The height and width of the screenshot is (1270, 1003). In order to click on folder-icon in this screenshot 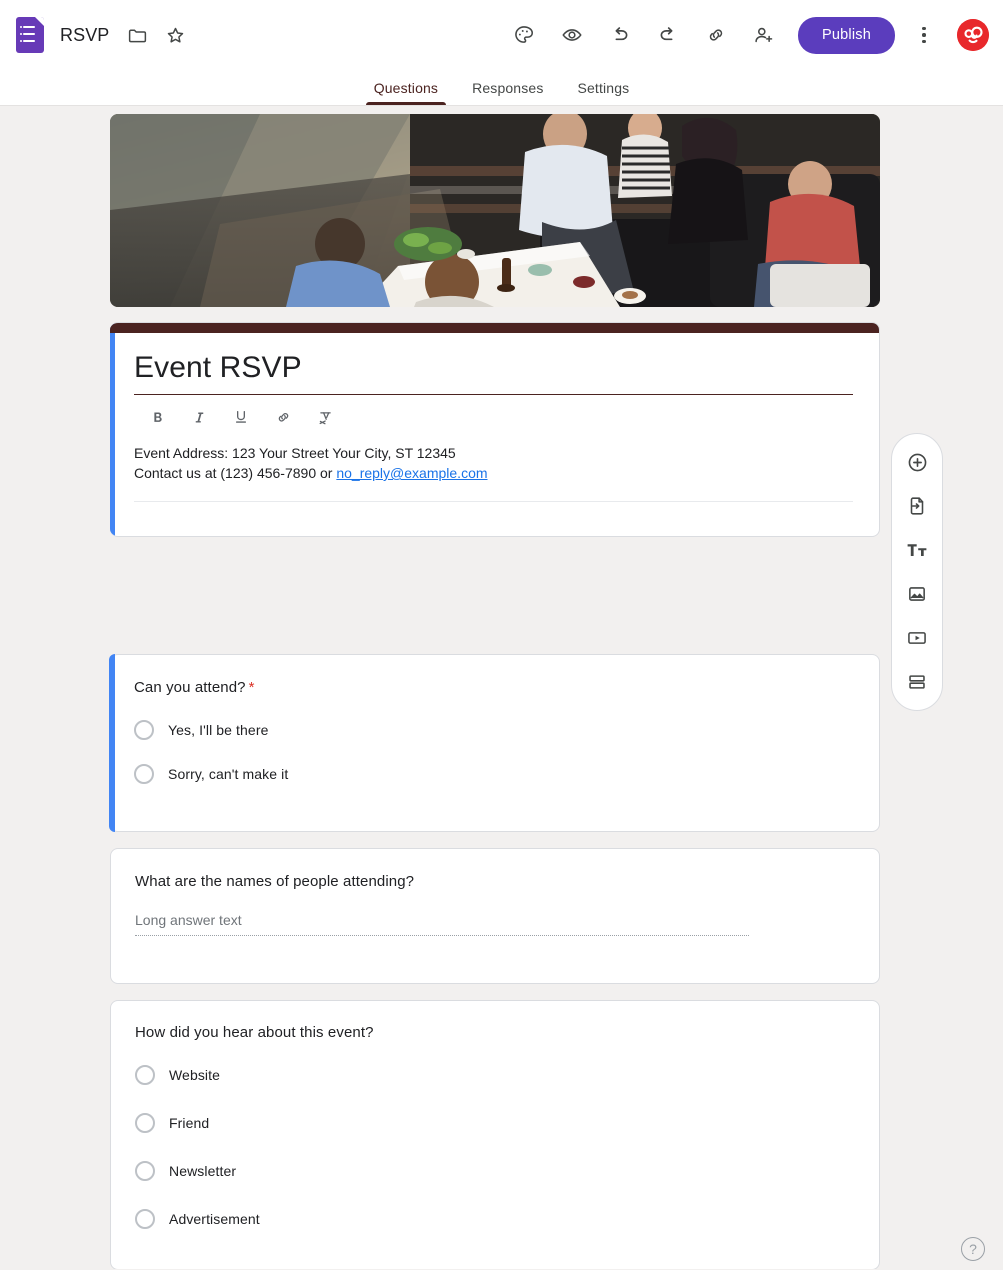, I will do `click(137, 35)`.